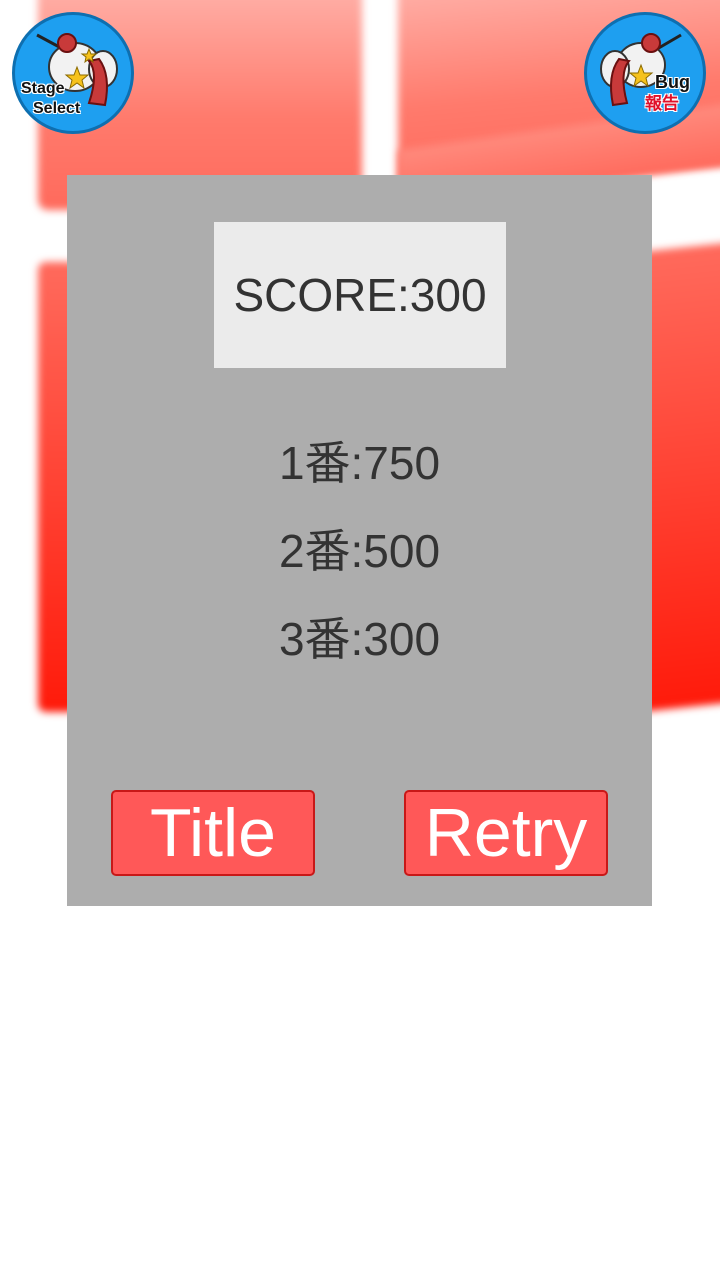  What do you see at coordinates (57, 108) in the screenshot?
I see `stage-select-label: Select` at bounding box center [57, 108].